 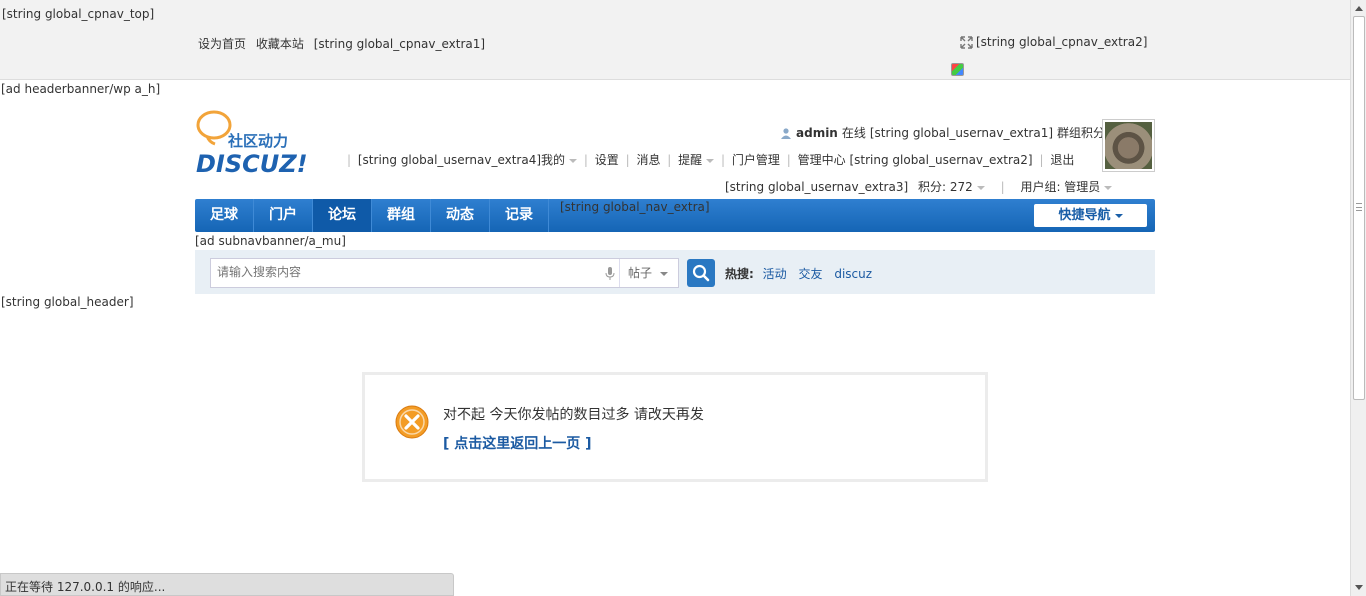 What do you see at coordinates (853, 274) in the screenshot?
I see `hot-search-link: discuz` at bounding box center [853, 274].